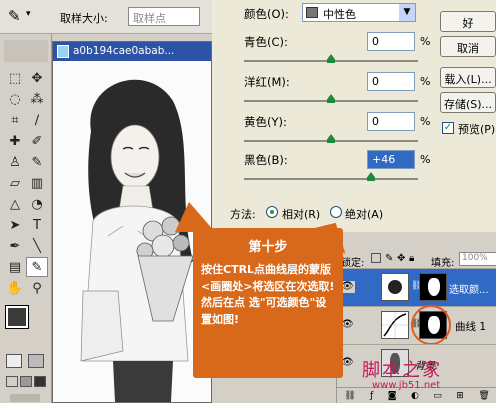 The image size is (496, 403). I want to click on imageready-icon, so click(25, 398).